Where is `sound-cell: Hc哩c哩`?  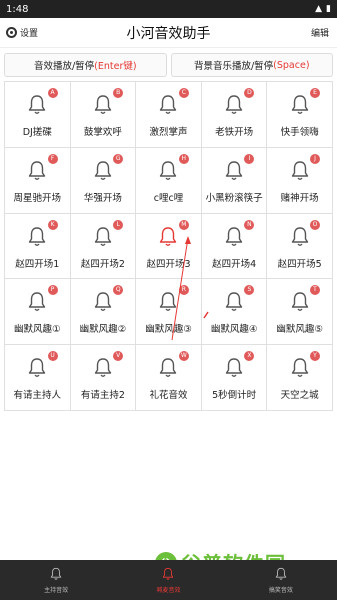 sound-cell: Hc哩c哩 is located at coordinates (169, 180).